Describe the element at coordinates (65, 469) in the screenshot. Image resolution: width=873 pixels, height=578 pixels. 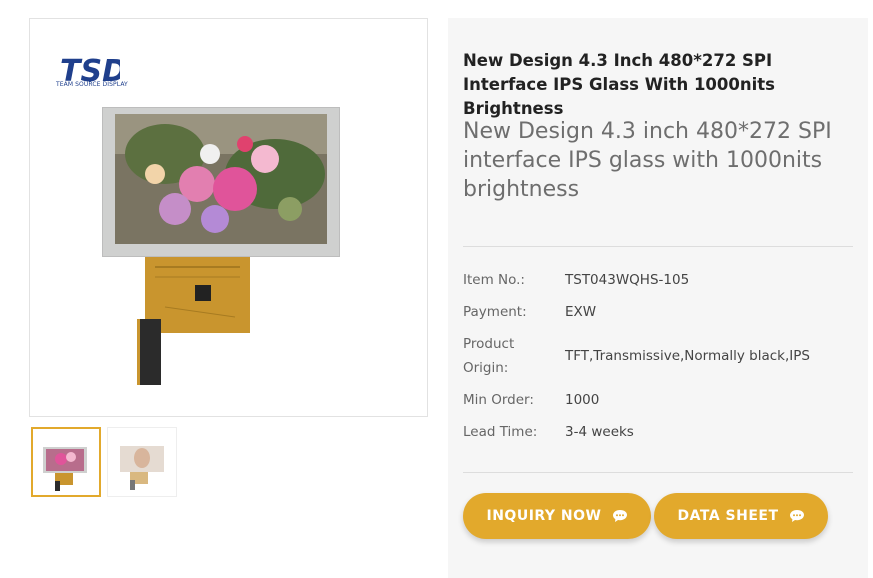
I see `thumbnail-lcd-image` at that location.